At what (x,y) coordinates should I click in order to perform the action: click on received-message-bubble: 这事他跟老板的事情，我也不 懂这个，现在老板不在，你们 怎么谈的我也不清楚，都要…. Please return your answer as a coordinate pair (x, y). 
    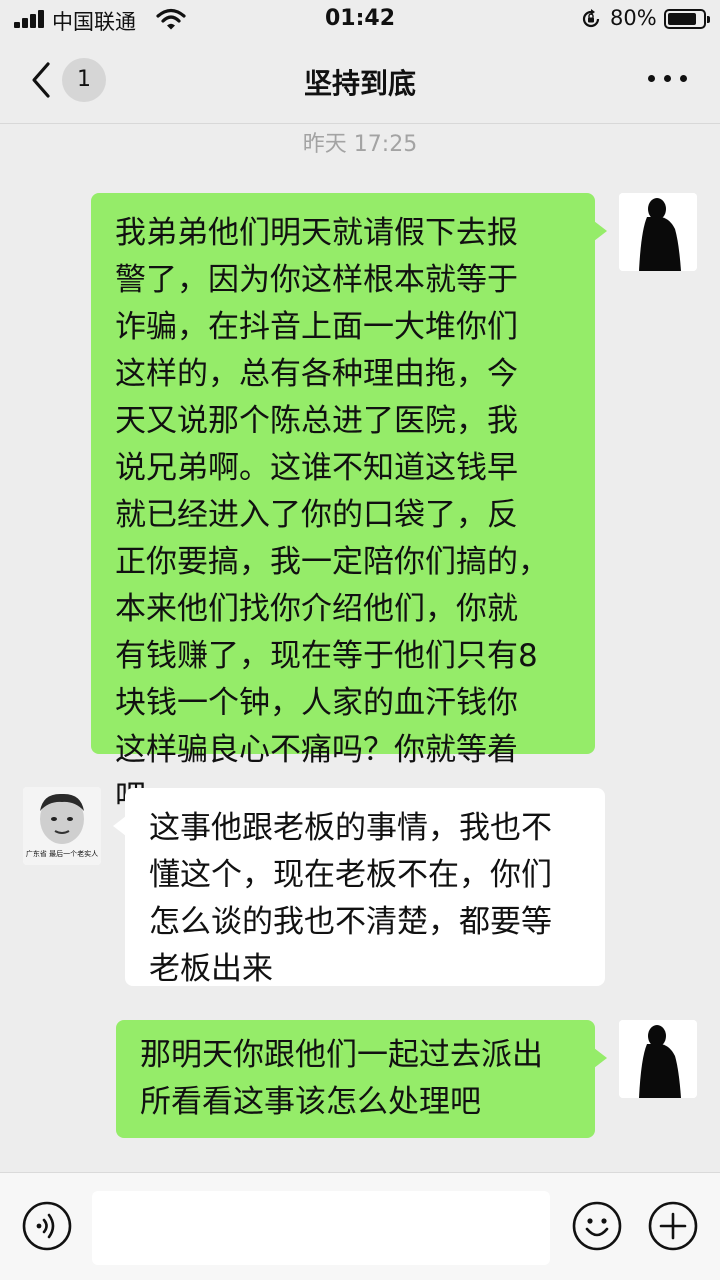
    Looking at the image, I should click on (359, 887).